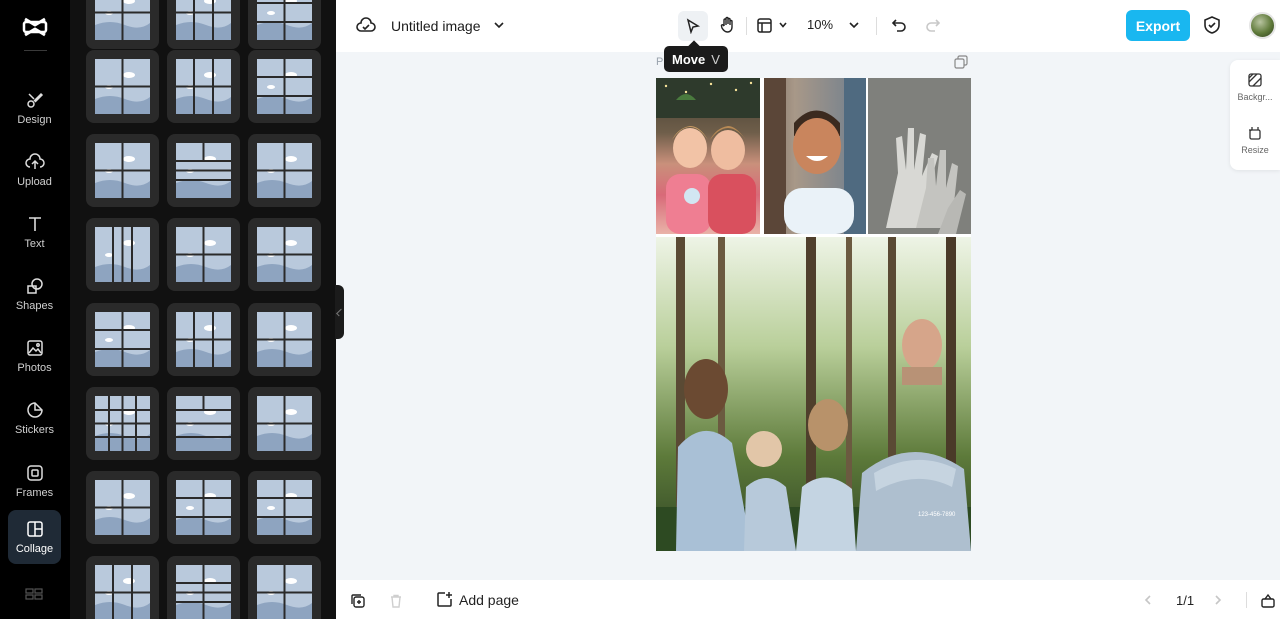 This screenshot has height=619, width=1280. I want to click on collage-photo-family: 123-456-7890, so click(813, 394).